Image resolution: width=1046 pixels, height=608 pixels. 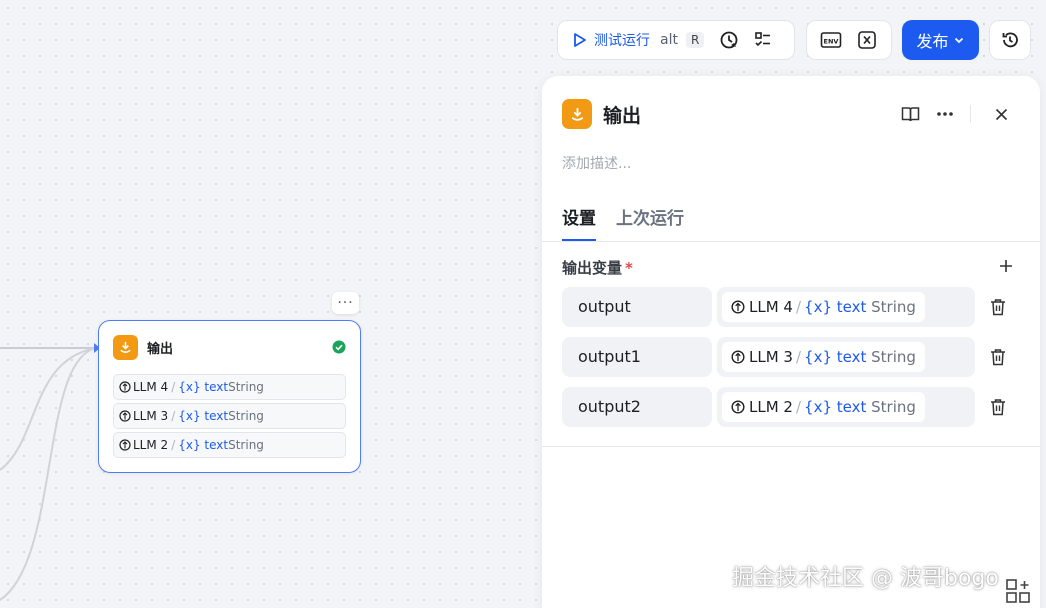 I want to click on variable-reference-select: LLM 3/ {x} text String, so click(x=846, y=357).